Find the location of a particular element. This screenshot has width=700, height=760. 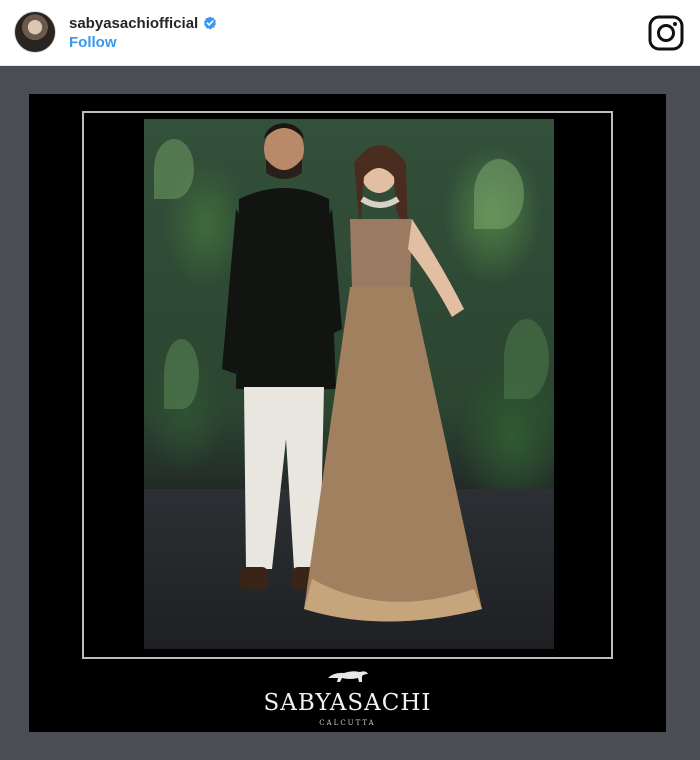

post-header: sabyasachiofficial Follow is located at coordinates (350, 33).